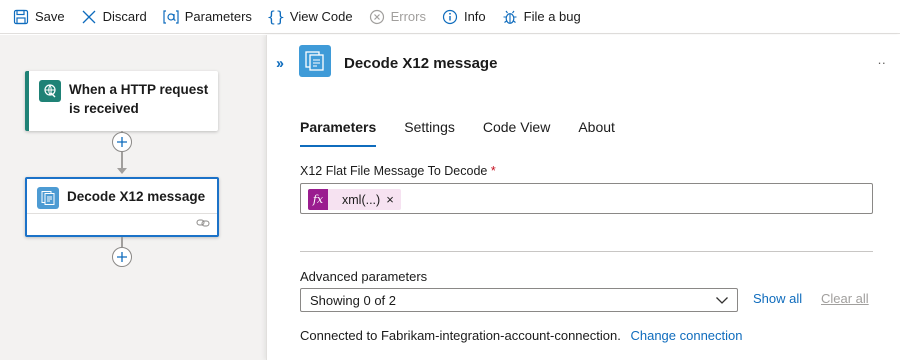  Describe the element at coordinates (361, 199) in the screenshot. I see `expression-token-label: xml(...)` at that location.